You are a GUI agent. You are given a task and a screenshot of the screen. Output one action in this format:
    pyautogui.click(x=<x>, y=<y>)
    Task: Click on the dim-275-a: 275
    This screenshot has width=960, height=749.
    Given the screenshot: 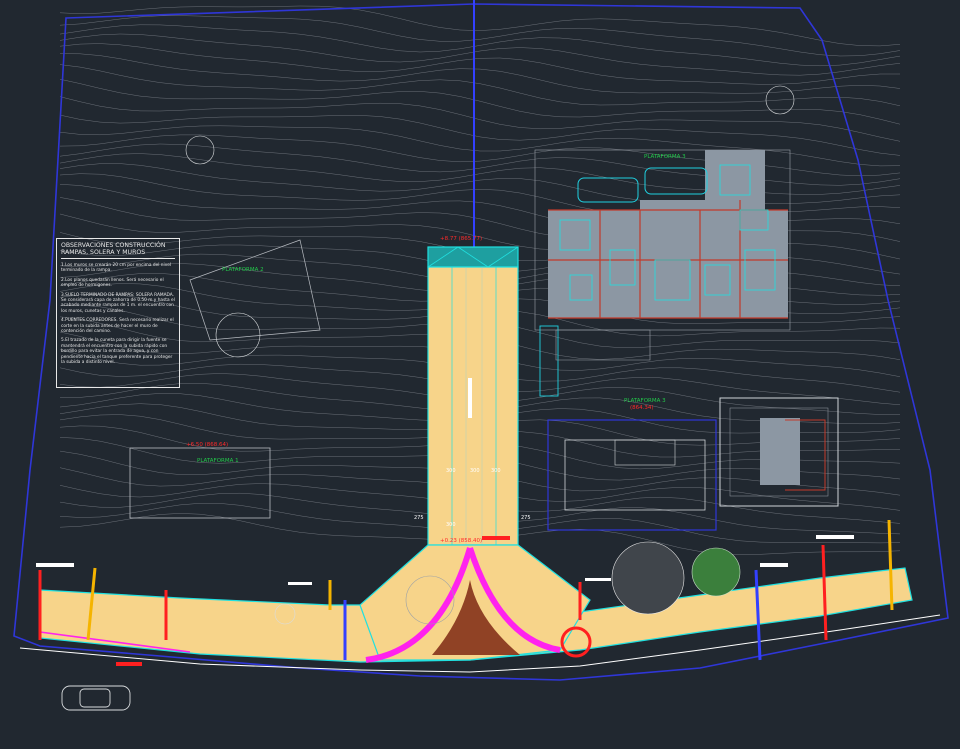 What is the action you would take?
    pyautogui.click(x=419, y=518)
    